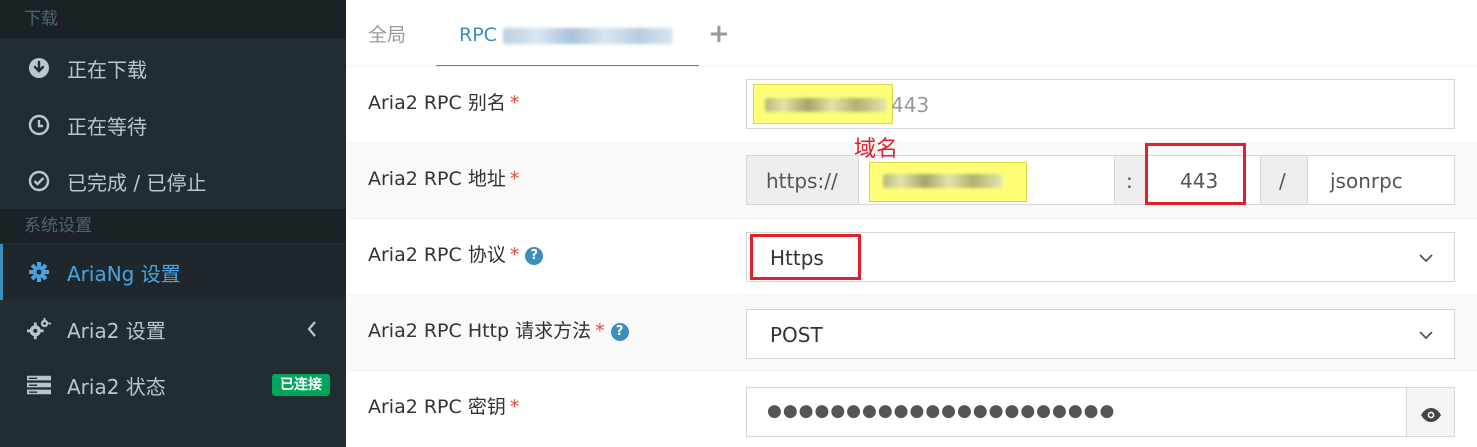 The height and width of the screenshot is (447, 1477). What do you see at coordinates (444, 179) in the screenshot?
I see `field-label: Aria2 RPC 地址 *` at bounding box center [444, 179].